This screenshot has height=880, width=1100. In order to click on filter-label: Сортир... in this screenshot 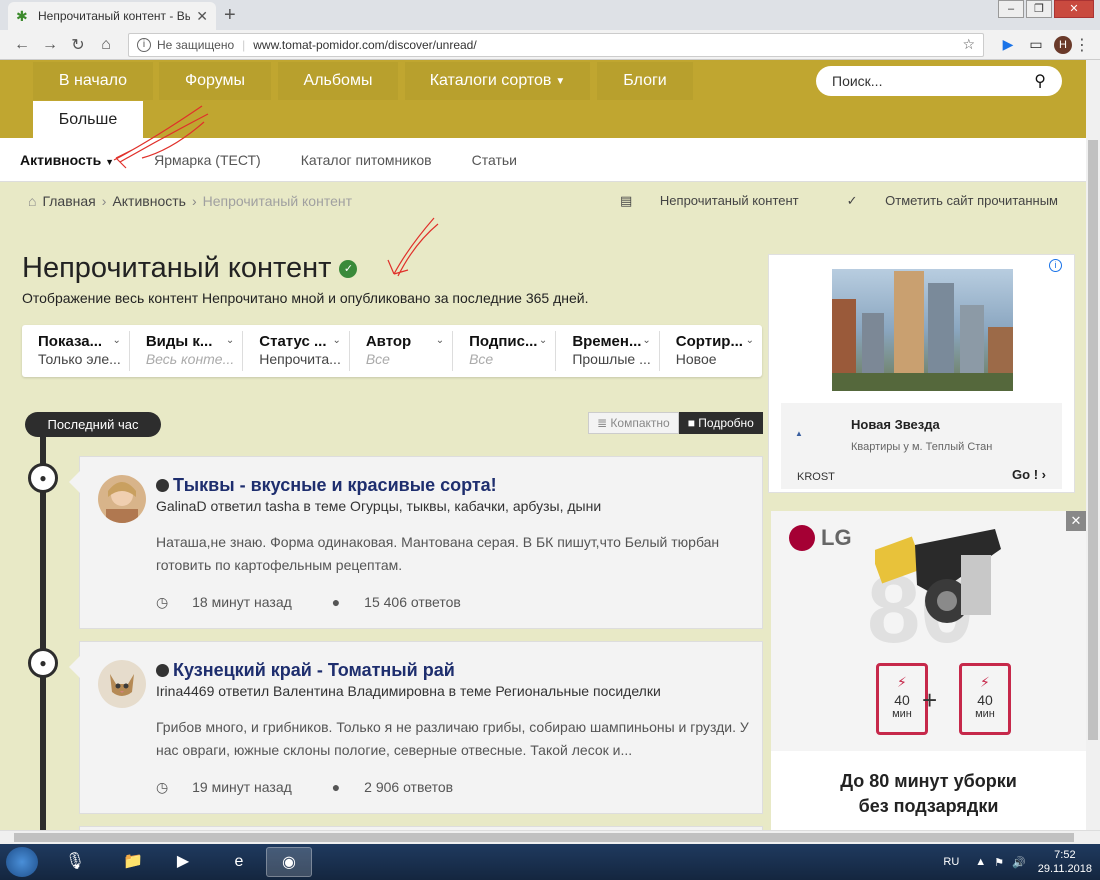, I will do `click(709, 341)`.